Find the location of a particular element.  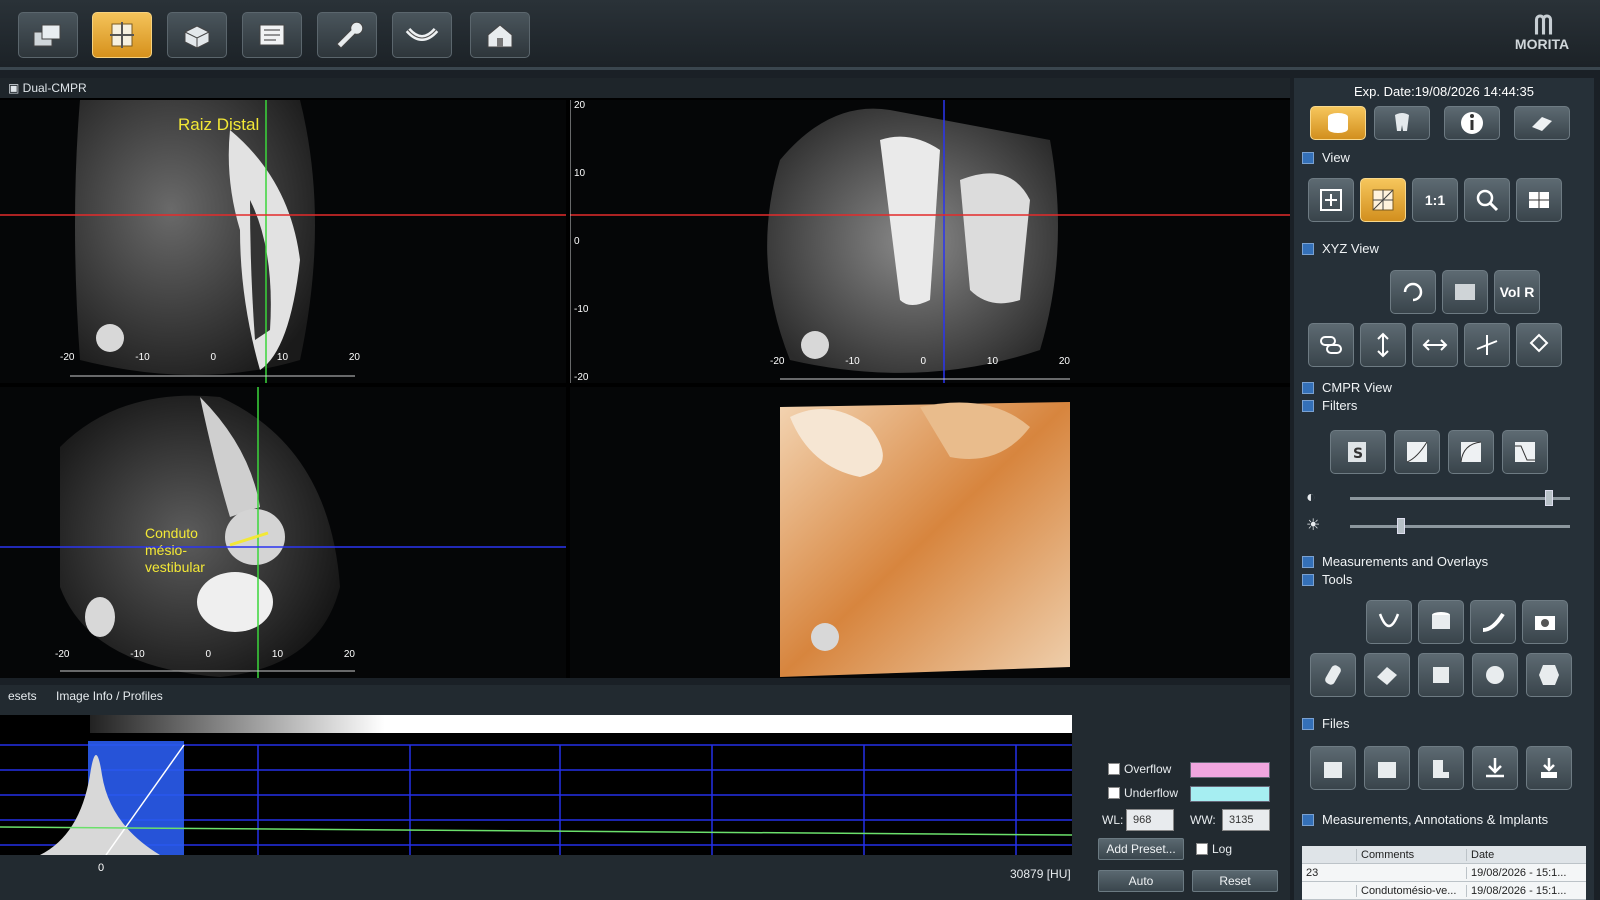

tilt-icon is located at coordinates (1487, 345).